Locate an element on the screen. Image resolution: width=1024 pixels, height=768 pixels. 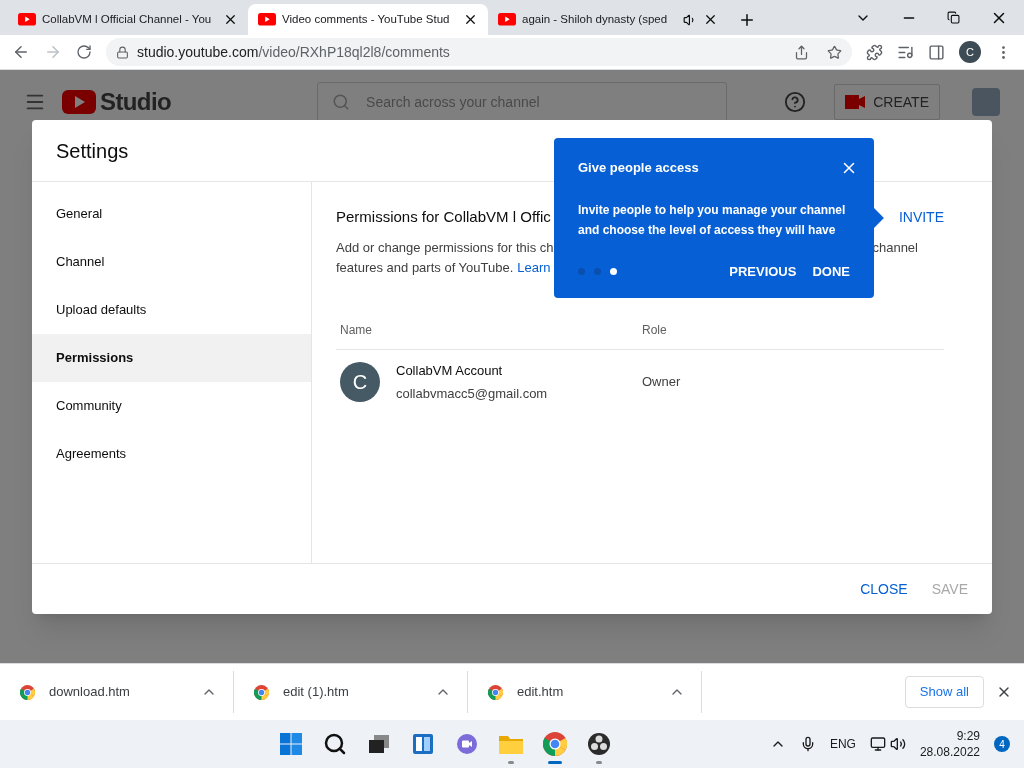
browser-tab: Video comments - YouTube Stud is located at coordinates (368, 19).